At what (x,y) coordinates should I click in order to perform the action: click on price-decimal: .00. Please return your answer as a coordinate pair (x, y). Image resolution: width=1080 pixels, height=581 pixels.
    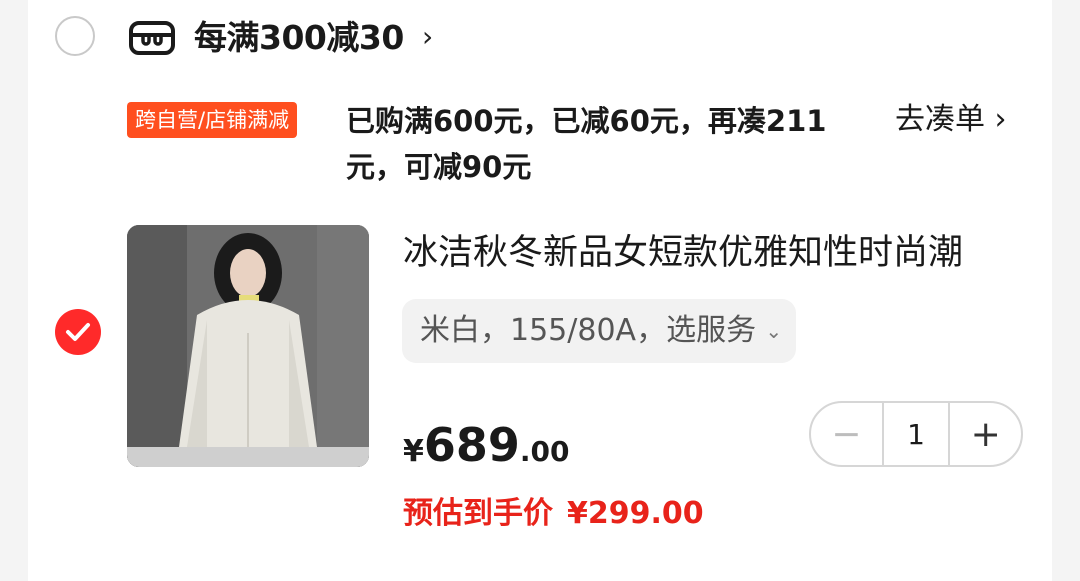
    Looking at the image, I should click on (544, 451).